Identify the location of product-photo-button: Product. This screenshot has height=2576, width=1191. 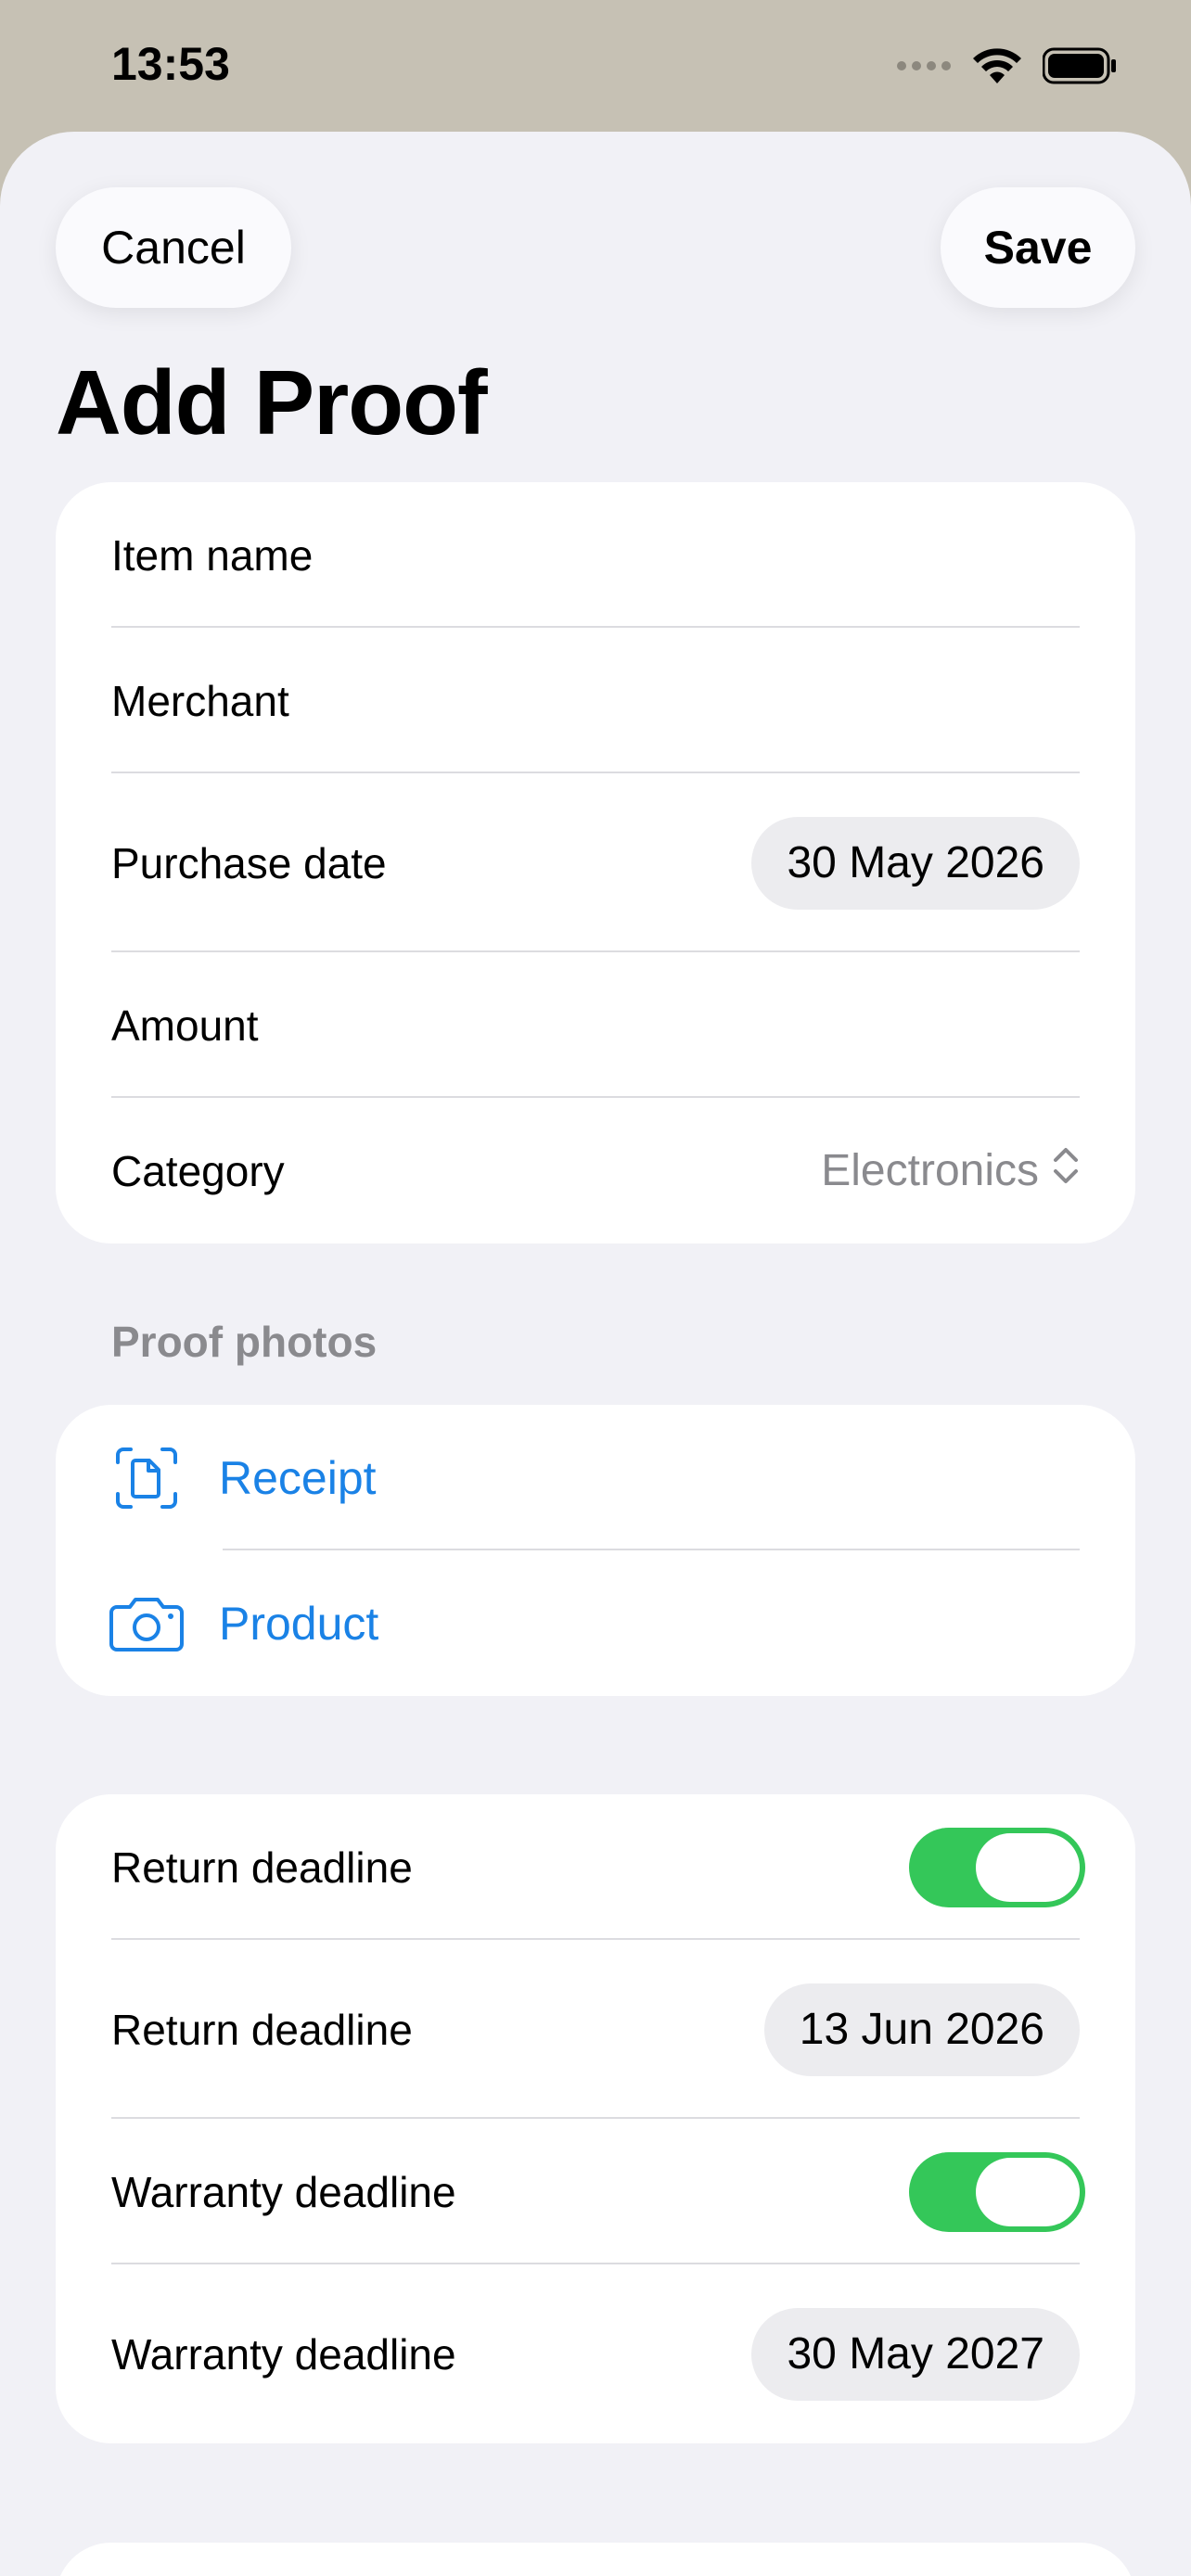
(595, 1623).